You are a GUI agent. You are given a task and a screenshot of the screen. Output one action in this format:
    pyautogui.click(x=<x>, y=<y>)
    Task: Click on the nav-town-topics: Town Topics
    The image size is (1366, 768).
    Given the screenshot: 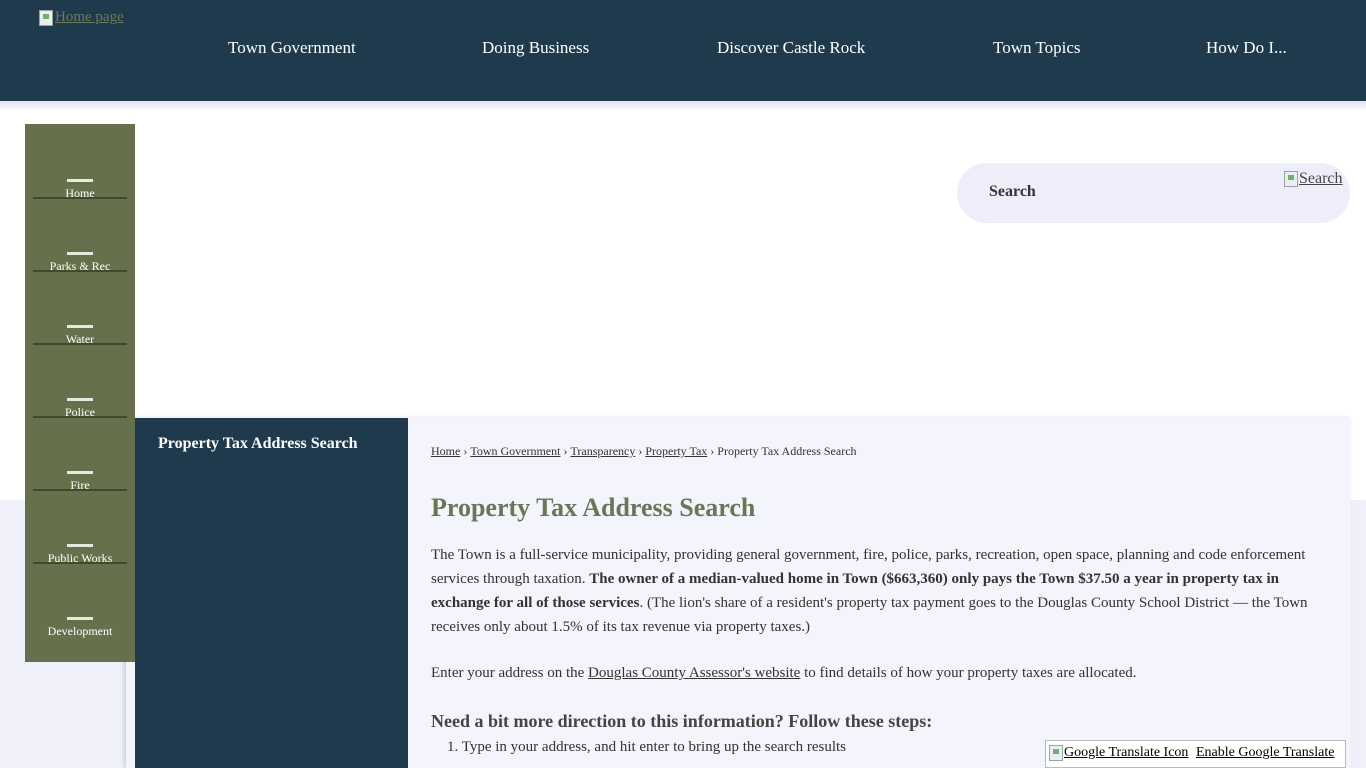 What is the action you would take?
    pyautogui.click(x=1037, y=48)
    